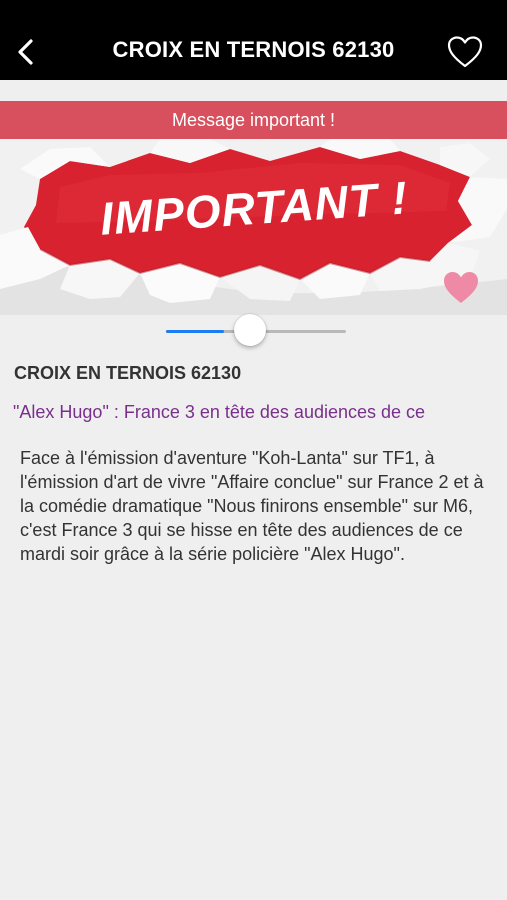  I want to click on hero-favorite-button, so click(461, 288).